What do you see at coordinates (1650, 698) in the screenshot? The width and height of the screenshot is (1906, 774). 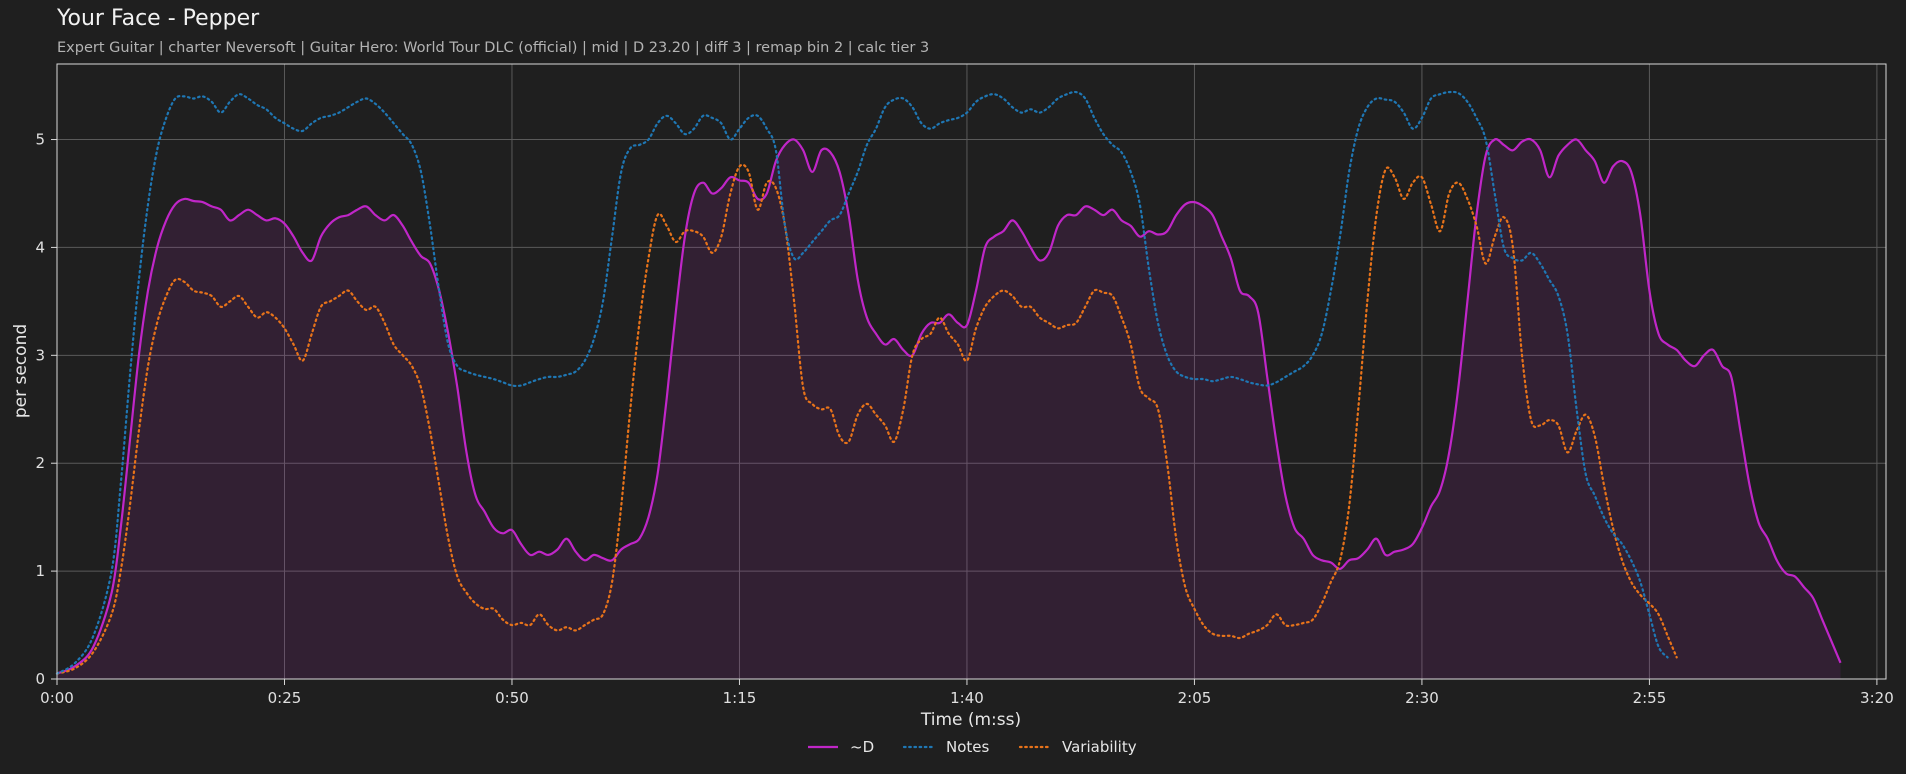 I see `x-tick-label: 2:55` at bounding box center [1650, 698].